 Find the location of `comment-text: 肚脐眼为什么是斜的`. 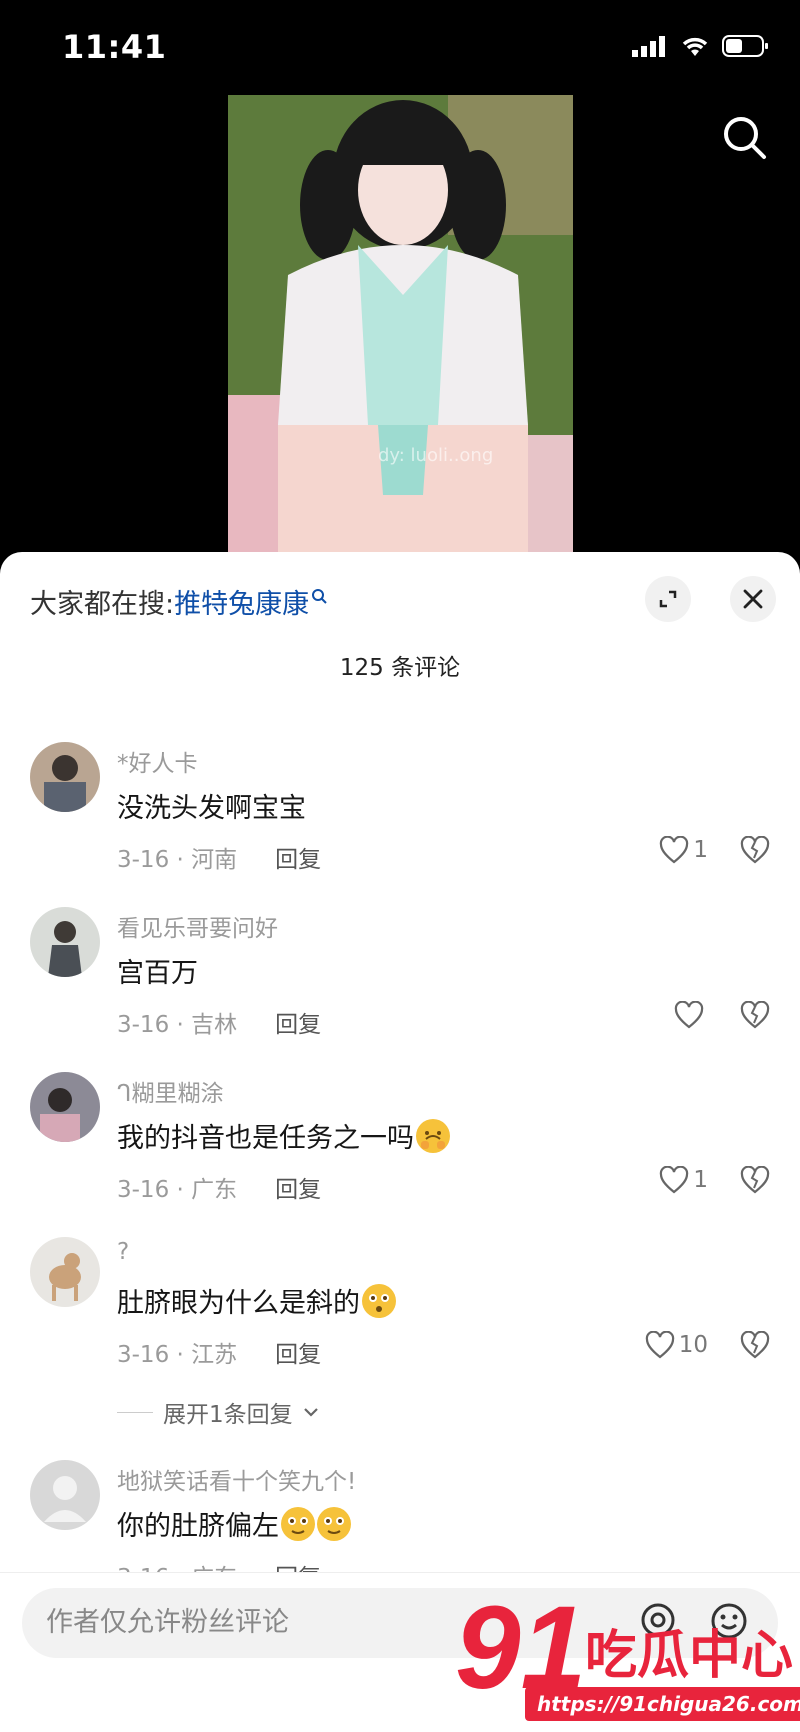

comment-text: 肚脐眼为什么是斜的 is located at coordinates (256, 1300).